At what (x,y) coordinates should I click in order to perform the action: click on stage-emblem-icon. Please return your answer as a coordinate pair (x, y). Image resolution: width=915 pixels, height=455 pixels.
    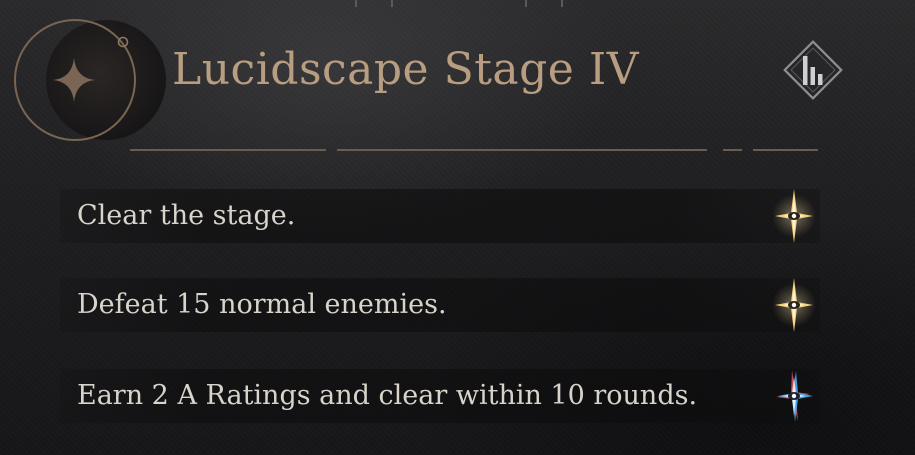
    Looking at the image, I should click on (90, 80).